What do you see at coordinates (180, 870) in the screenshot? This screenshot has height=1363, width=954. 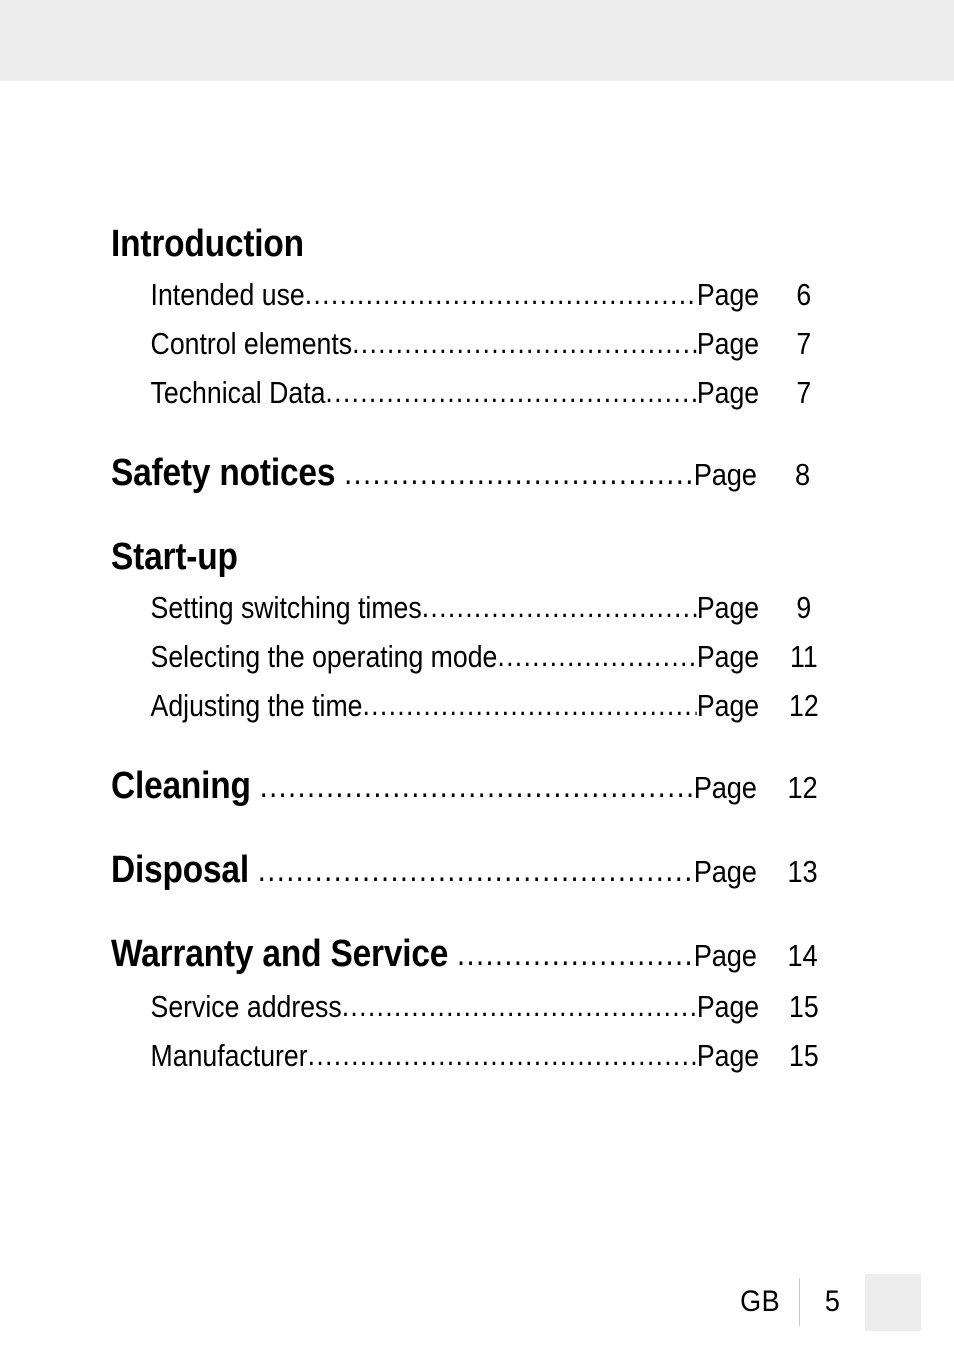 I see `toc-heading-label: Disposal` at bounding box center [180, 870].